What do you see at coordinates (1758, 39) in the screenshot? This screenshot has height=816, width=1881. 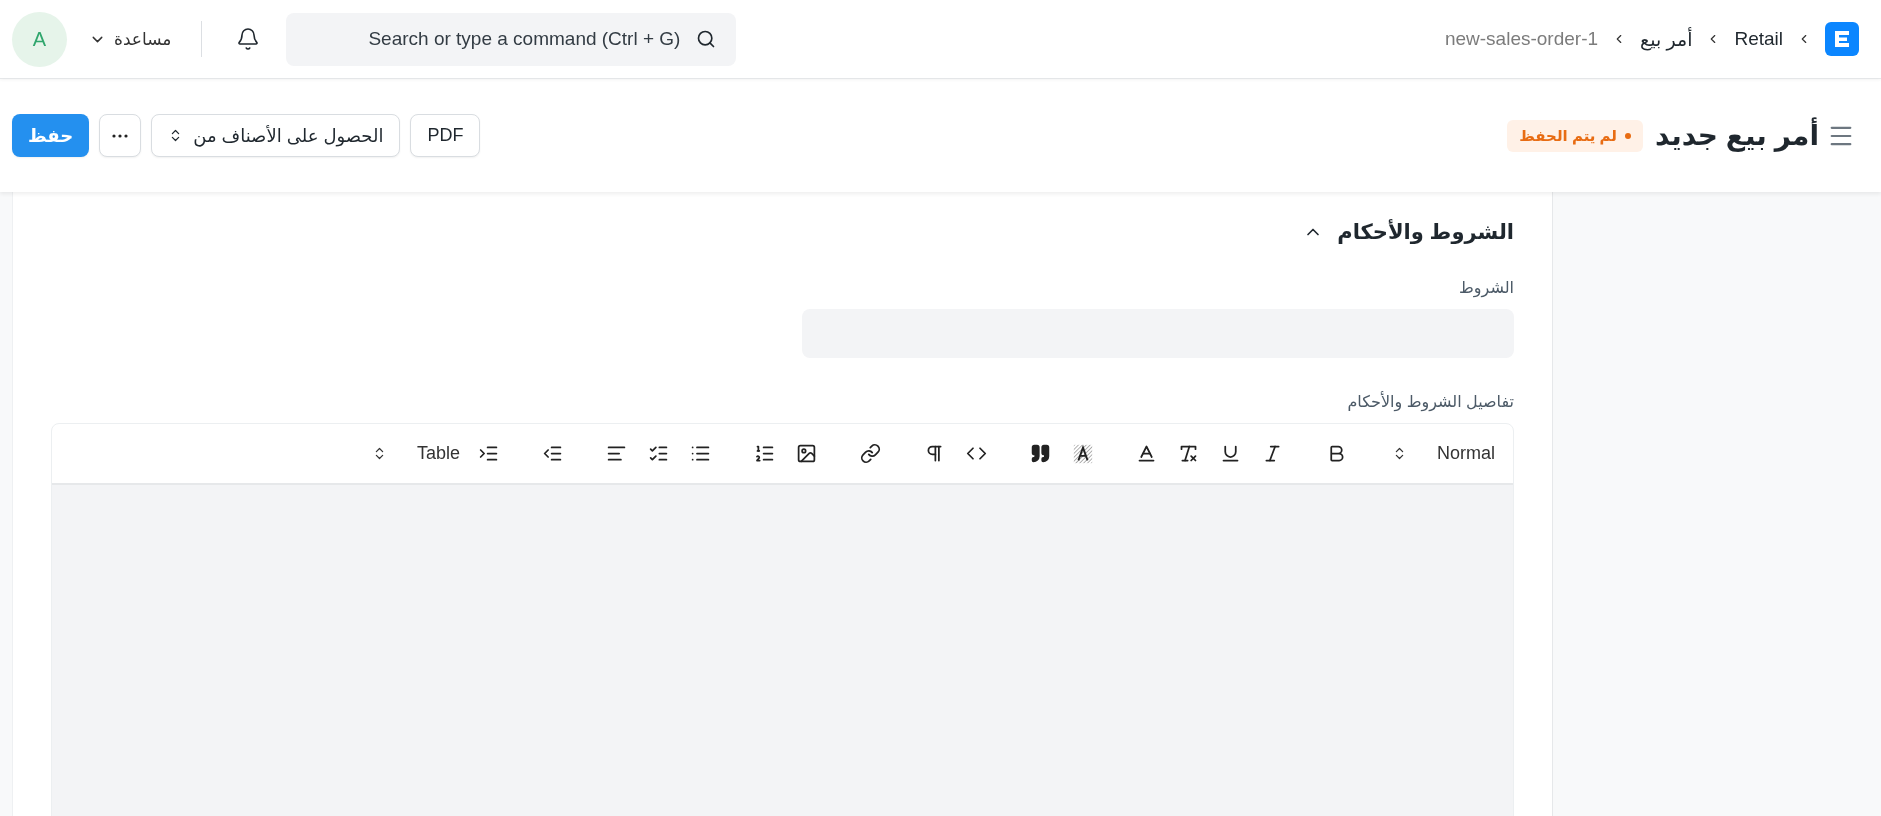 I see `breadcrumb-link: Retail` at bounding box center [1758, 39].